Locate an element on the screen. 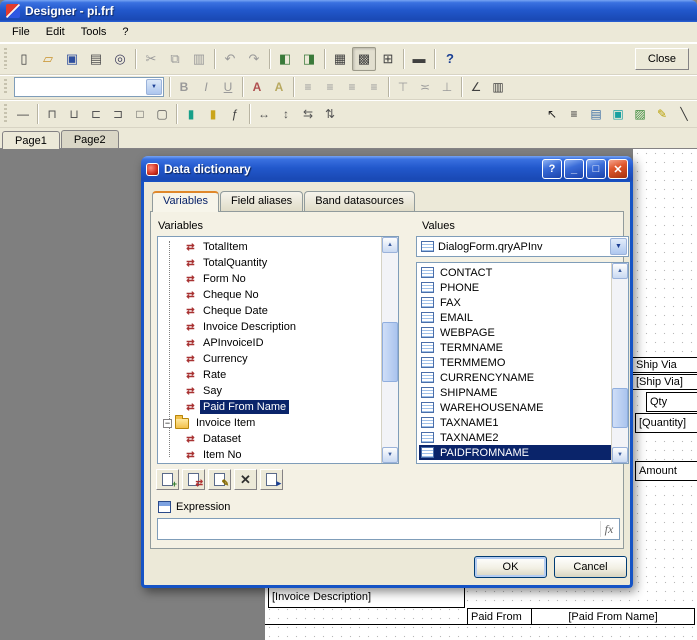 The height and width of the screenshot is (640, 697). ok-button: OK is located at coordinates (510, 567).